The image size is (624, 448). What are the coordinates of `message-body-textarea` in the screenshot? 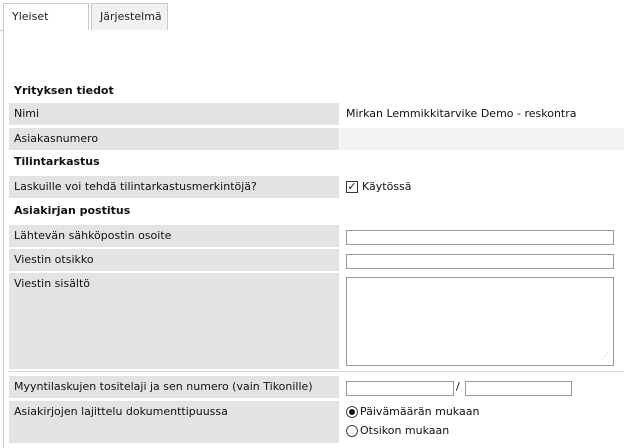 It's located at (480, 321).